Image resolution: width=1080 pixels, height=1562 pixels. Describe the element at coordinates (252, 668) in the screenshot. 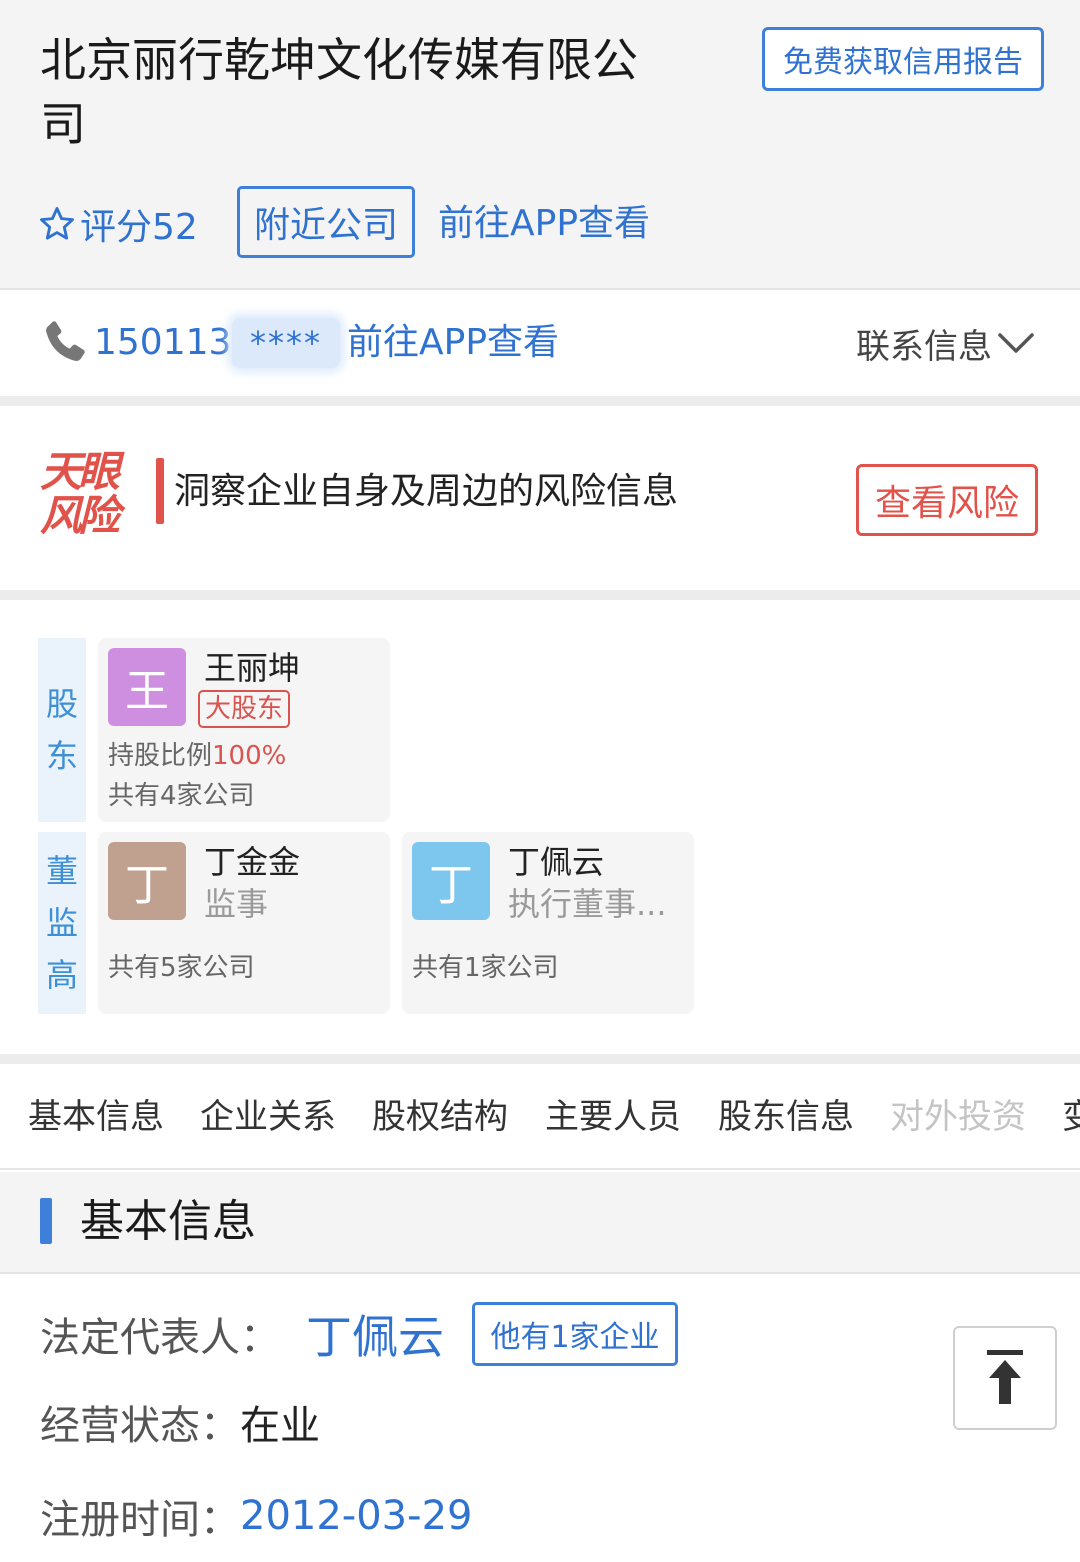

I see `person-name: 王丽坤` at that location.